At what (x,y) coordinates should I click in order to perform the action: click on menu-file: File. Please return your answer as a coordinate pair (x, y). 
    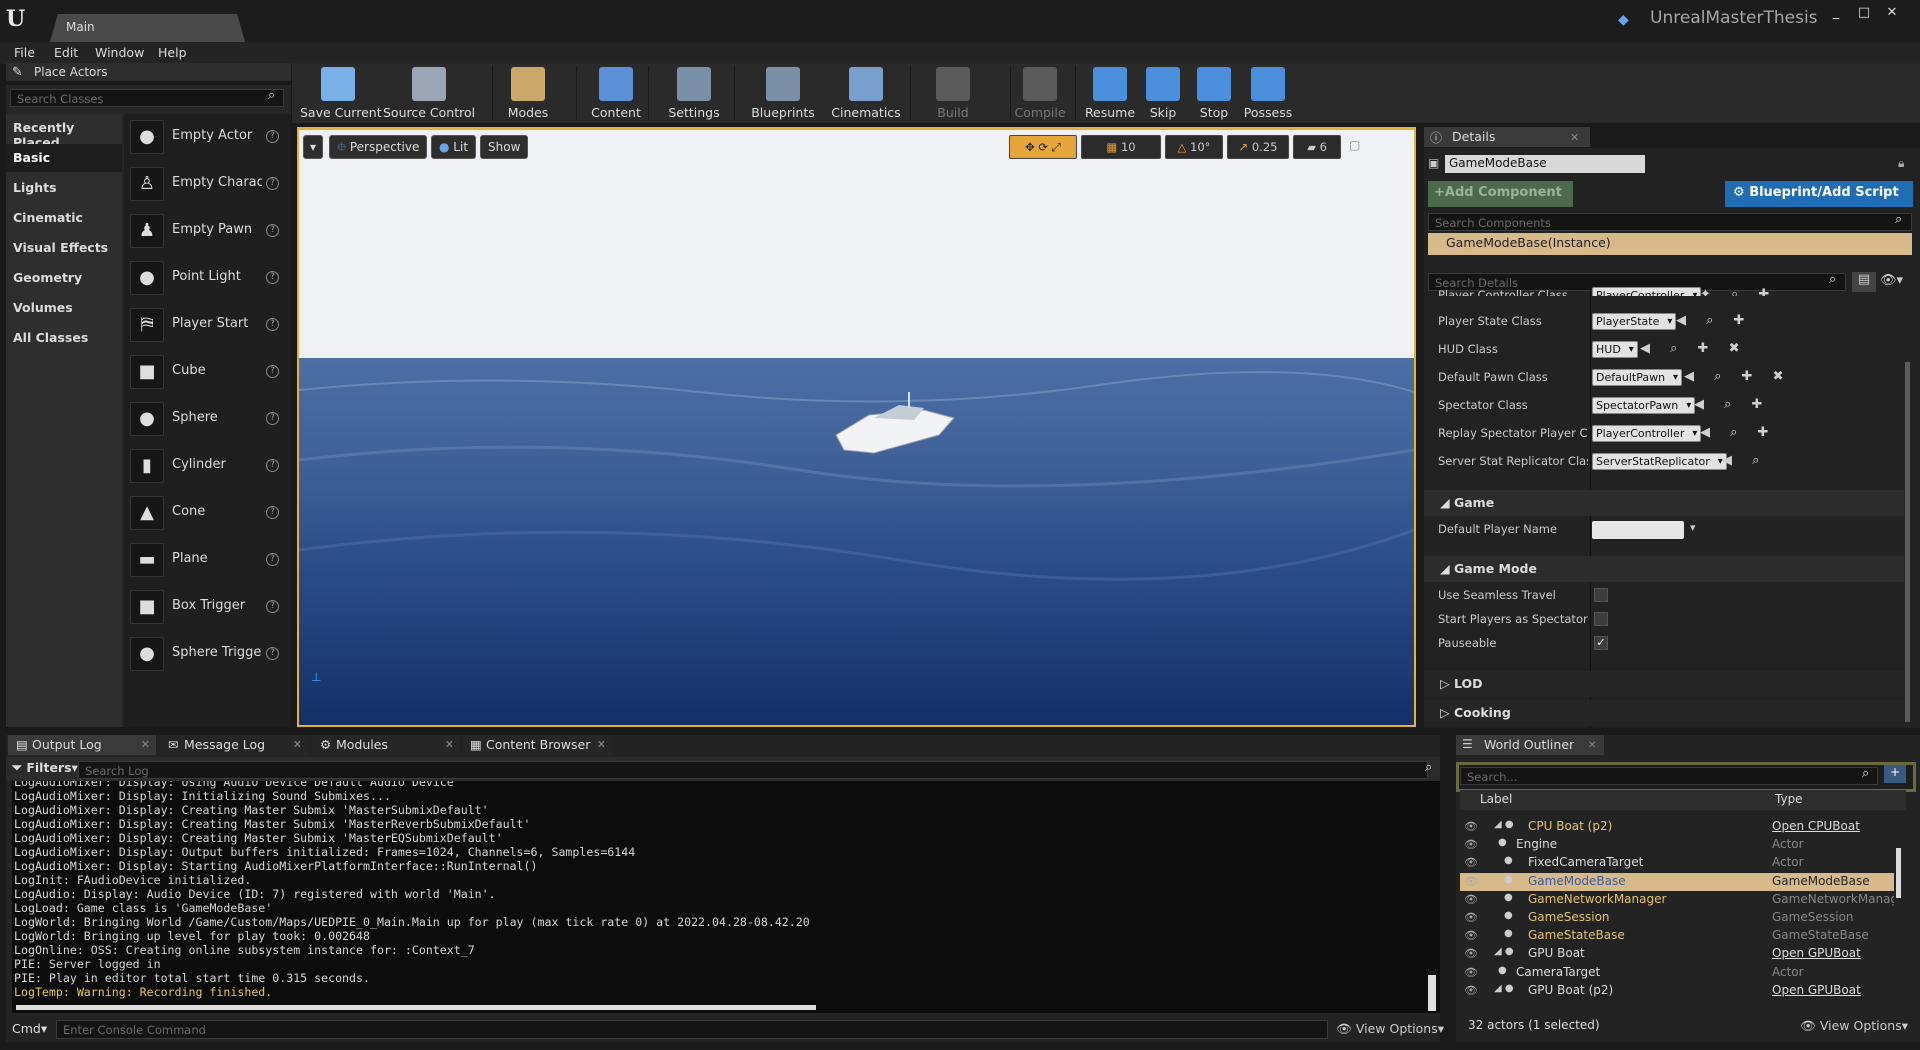
    Looking at the image, I should click on (24, 52).